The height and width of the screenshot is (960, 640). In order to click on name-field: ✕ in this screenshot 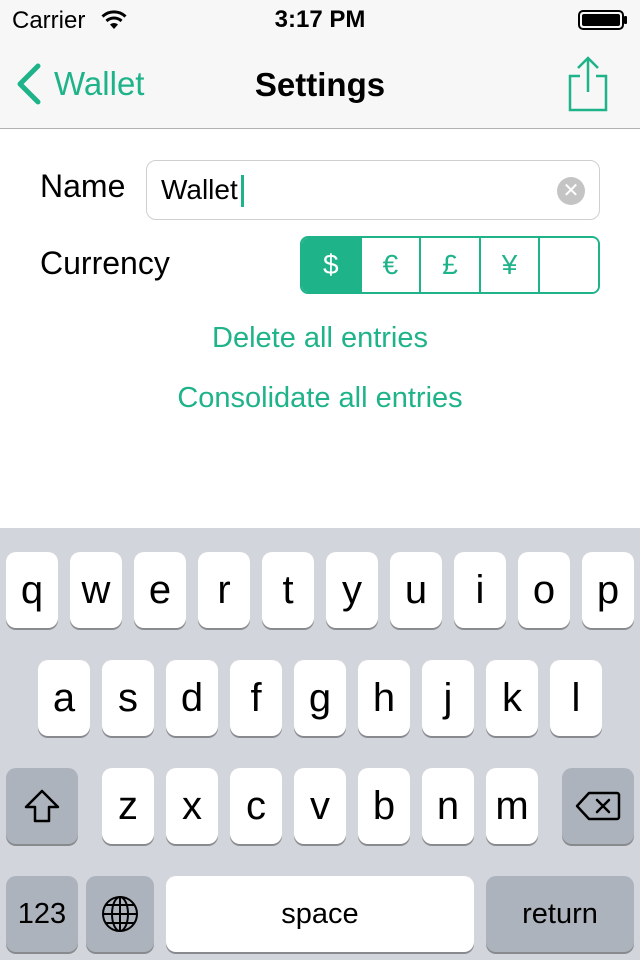, I will do `click(373, 190)`.